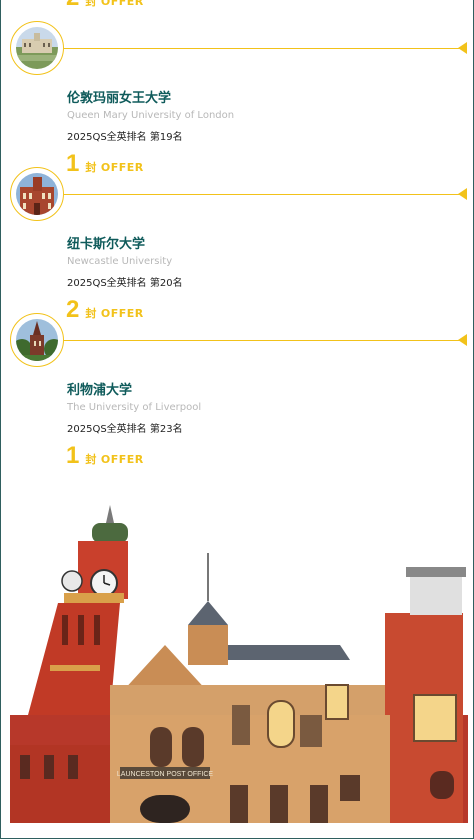 This screenshot has height=840, width=474. I want to click on qs-ranking: 2025QS全英排名 第20名, so click(125, 283).